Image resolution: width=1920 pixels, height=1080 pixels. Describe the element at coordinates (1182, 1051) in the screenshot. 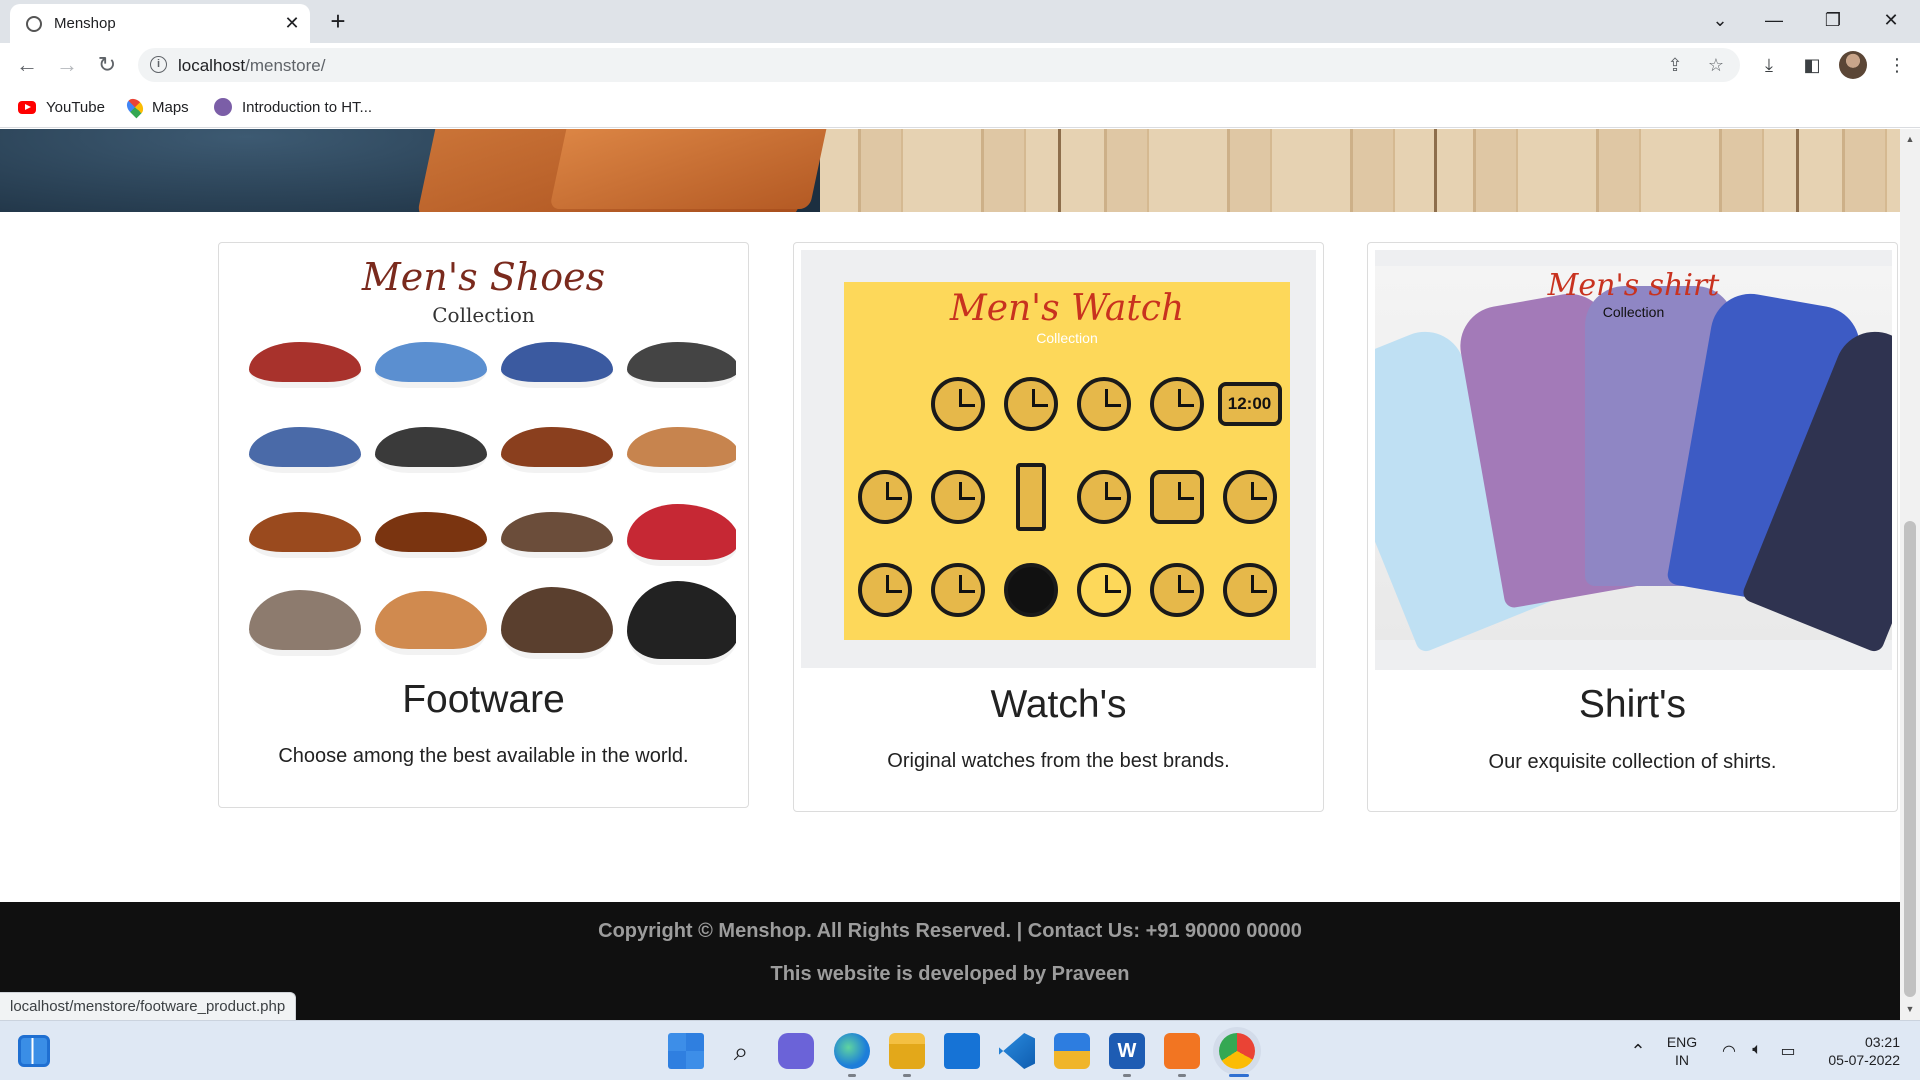

I see `xampp-icon` at that location.